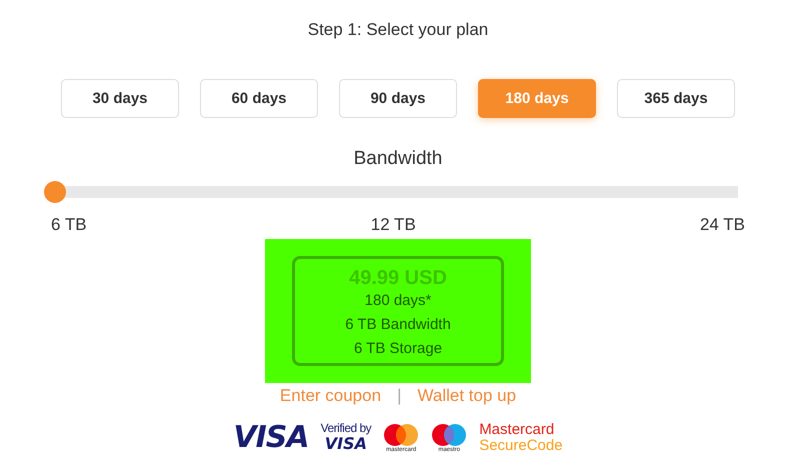 This screenshot has width=796, height=474. Describe the element at coordinates (69, 225) in the screenshot. I see `tick-label: 6 TB` at that location.